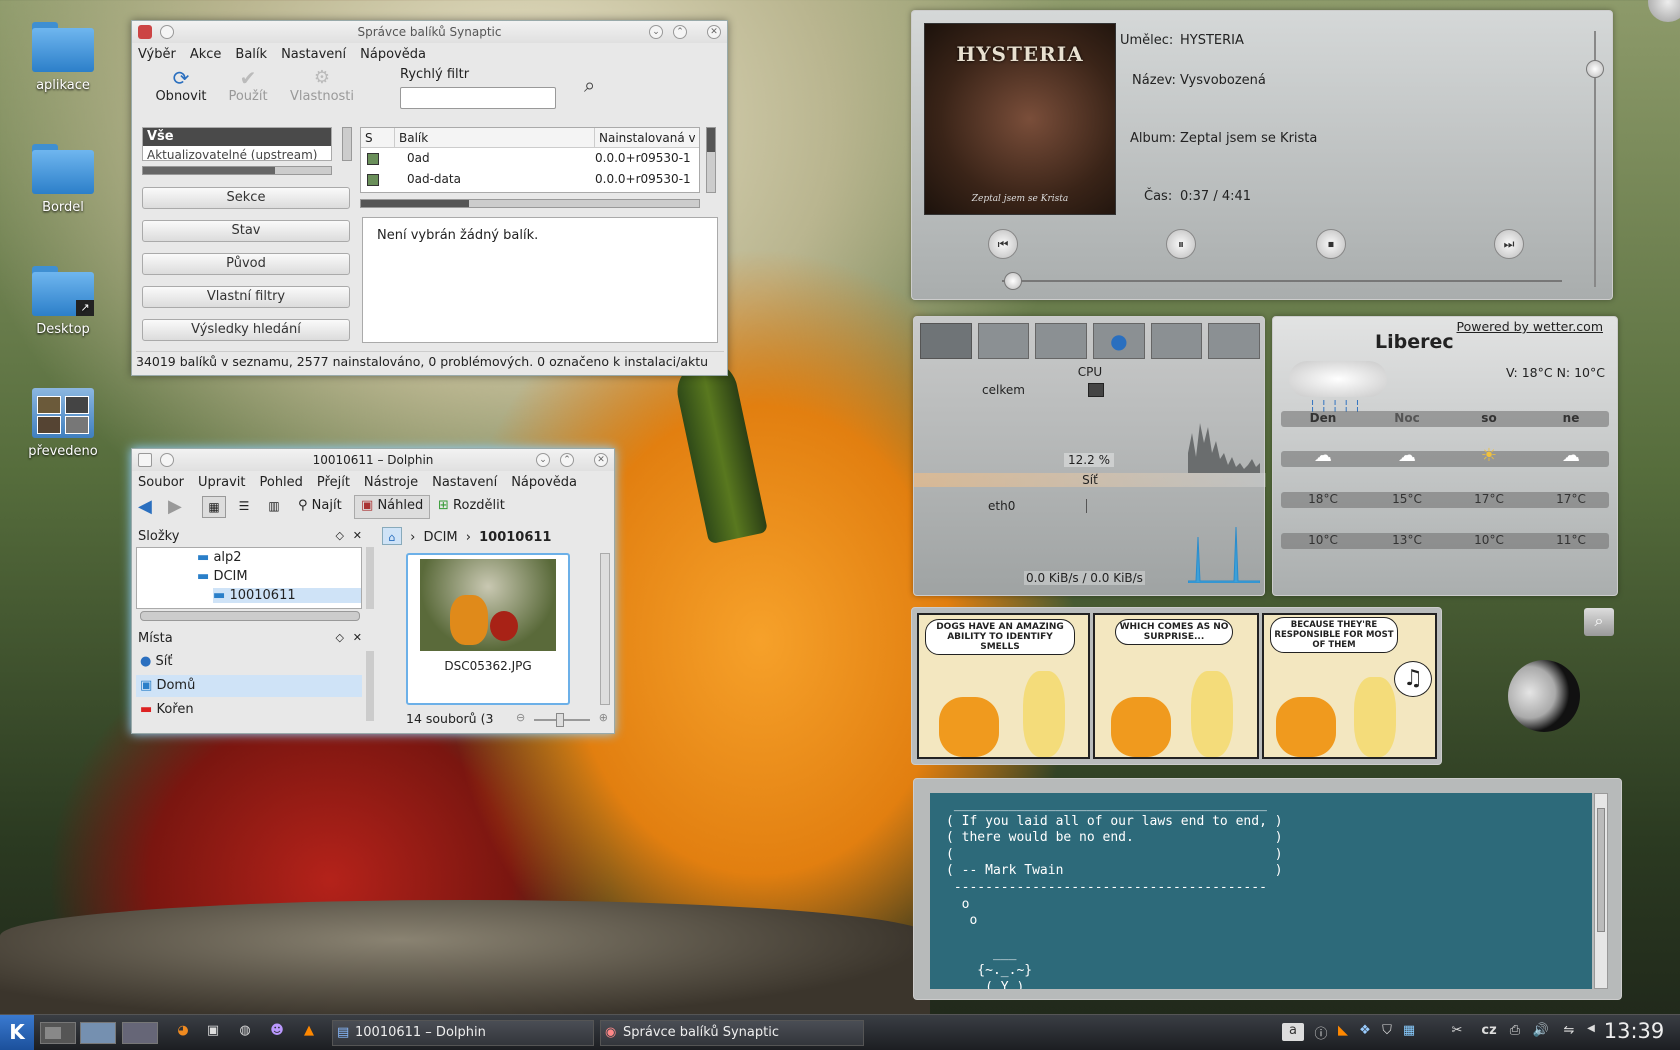 Image resolution: width=1680 pixels, height=1050 pixels. What do you see at coordinates (333, 482) in the screenshot?
I see `menu-prejit: Přejít` at bounding box center [333, 482].